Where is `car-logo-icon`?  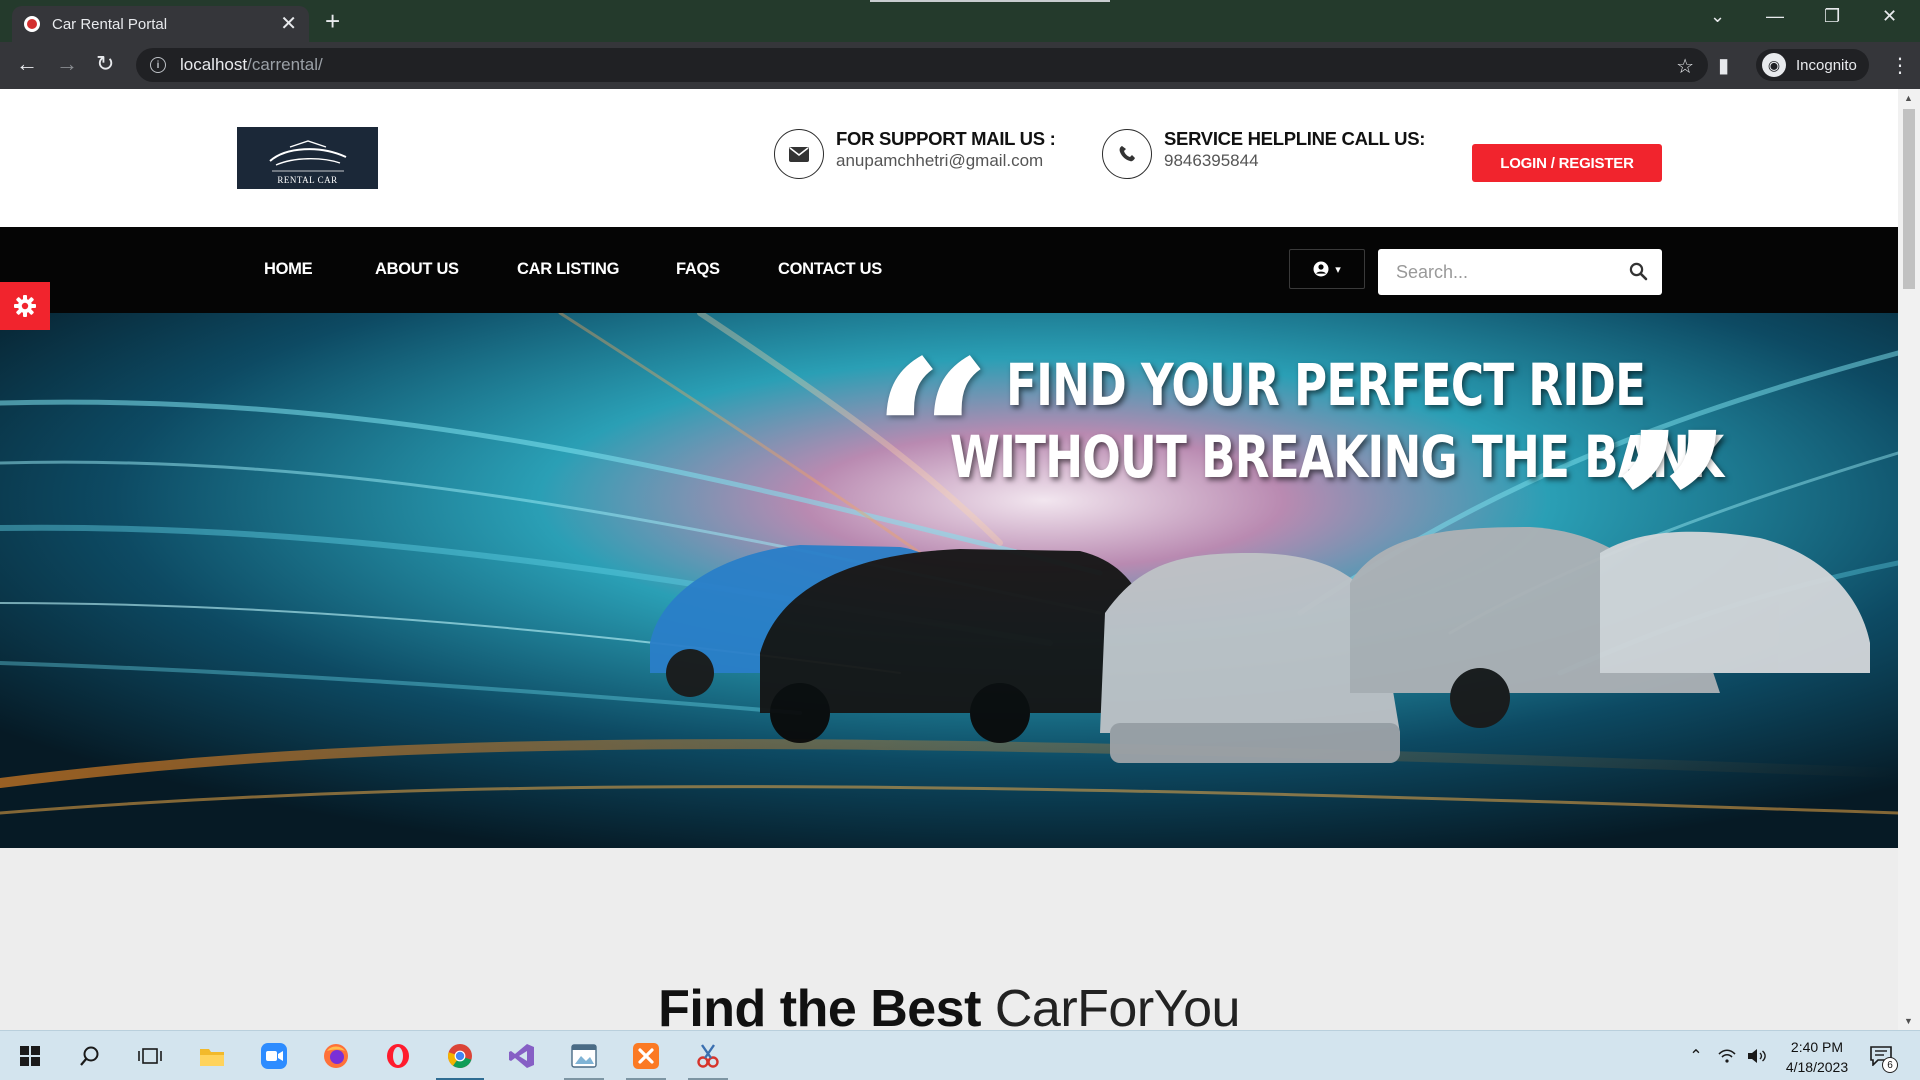 car-logo-icon is located at coordinates (307, 156).